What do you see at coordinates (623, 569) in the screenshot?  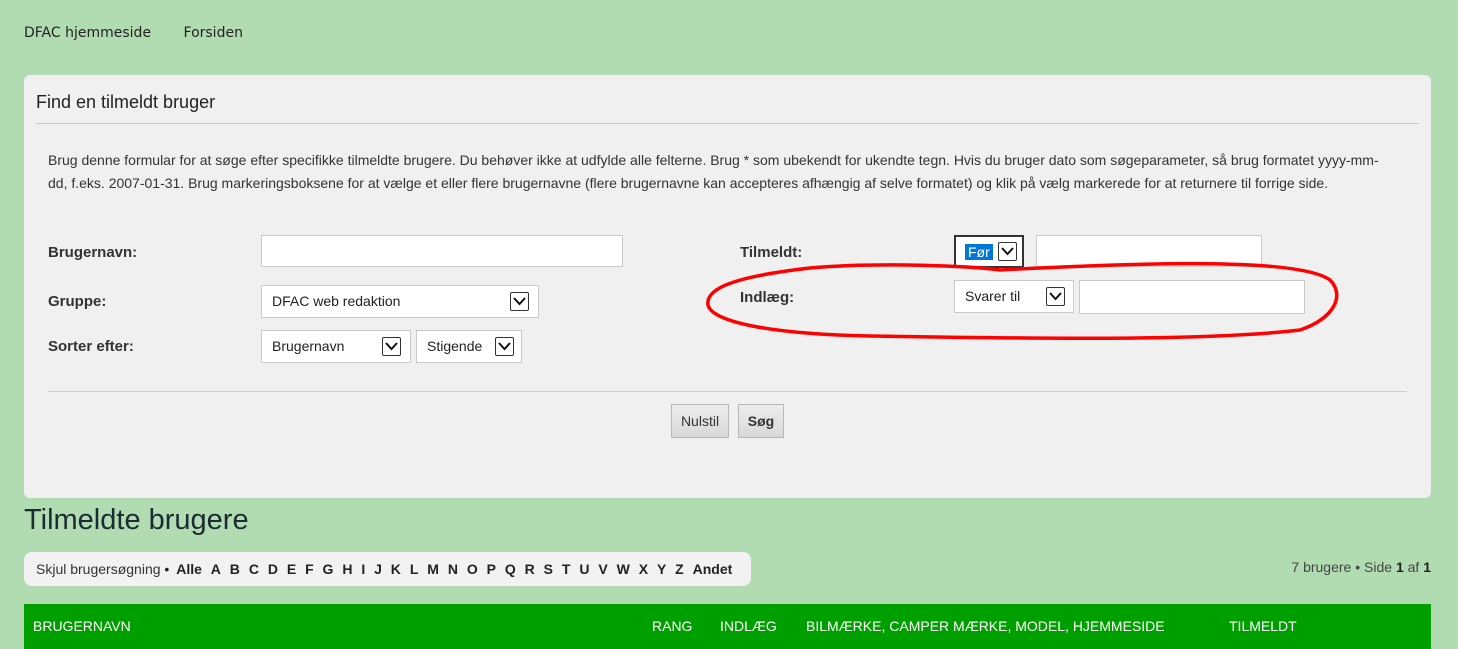 I see `letter-link: W` at bounding box center [623, 569].